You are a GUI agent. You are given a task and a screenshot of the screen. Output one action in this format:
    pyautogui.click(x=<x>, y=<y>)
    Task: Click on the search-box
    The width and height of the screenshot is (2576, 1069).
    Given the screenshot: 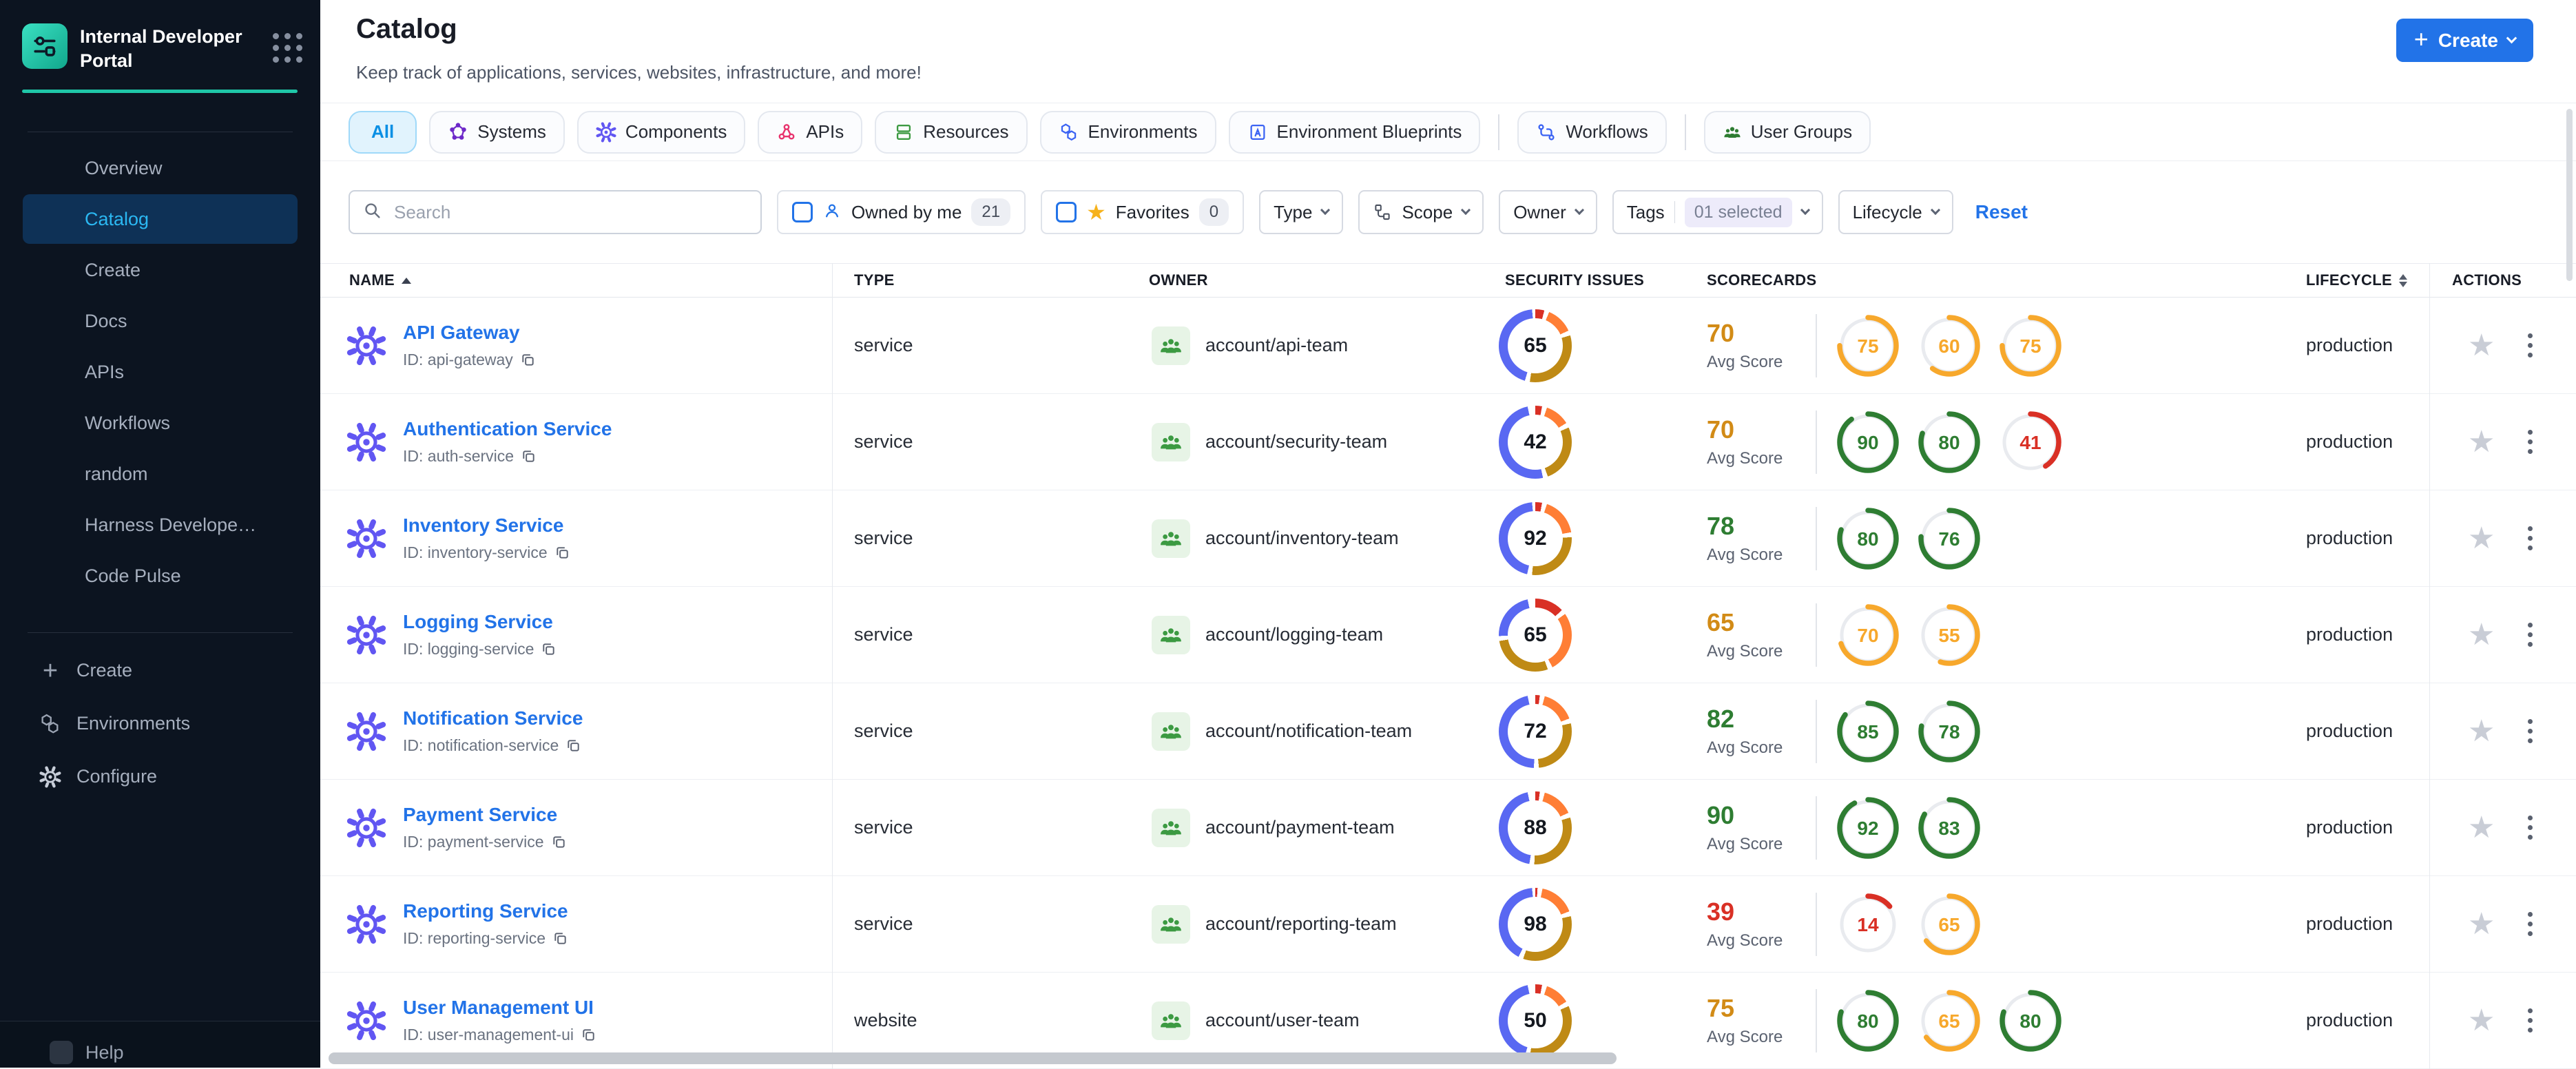 What is the action you would take?
    pyautogui.click(x=555, y=212)
    